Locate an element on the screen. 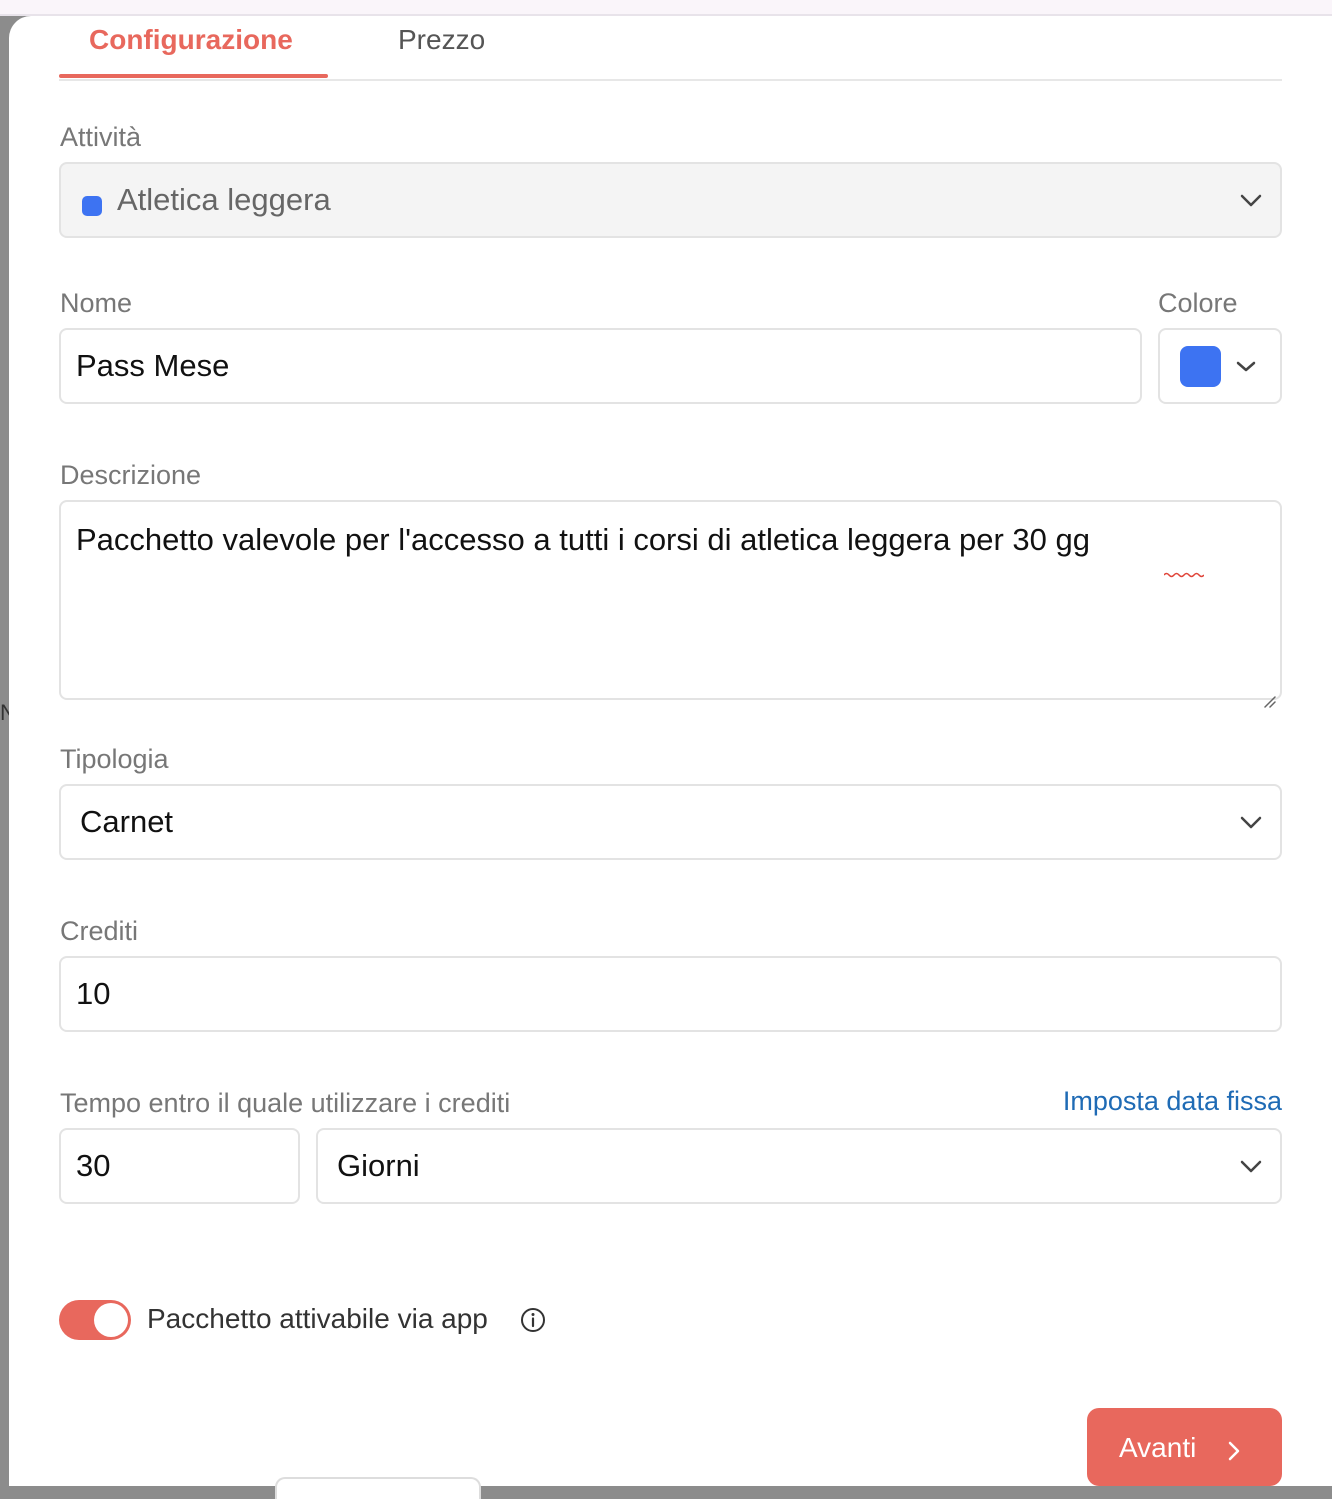 The width and height of the screenshot is (1332, 1499). next-button-label: Avanti is located at coordinates (1158, 1447).